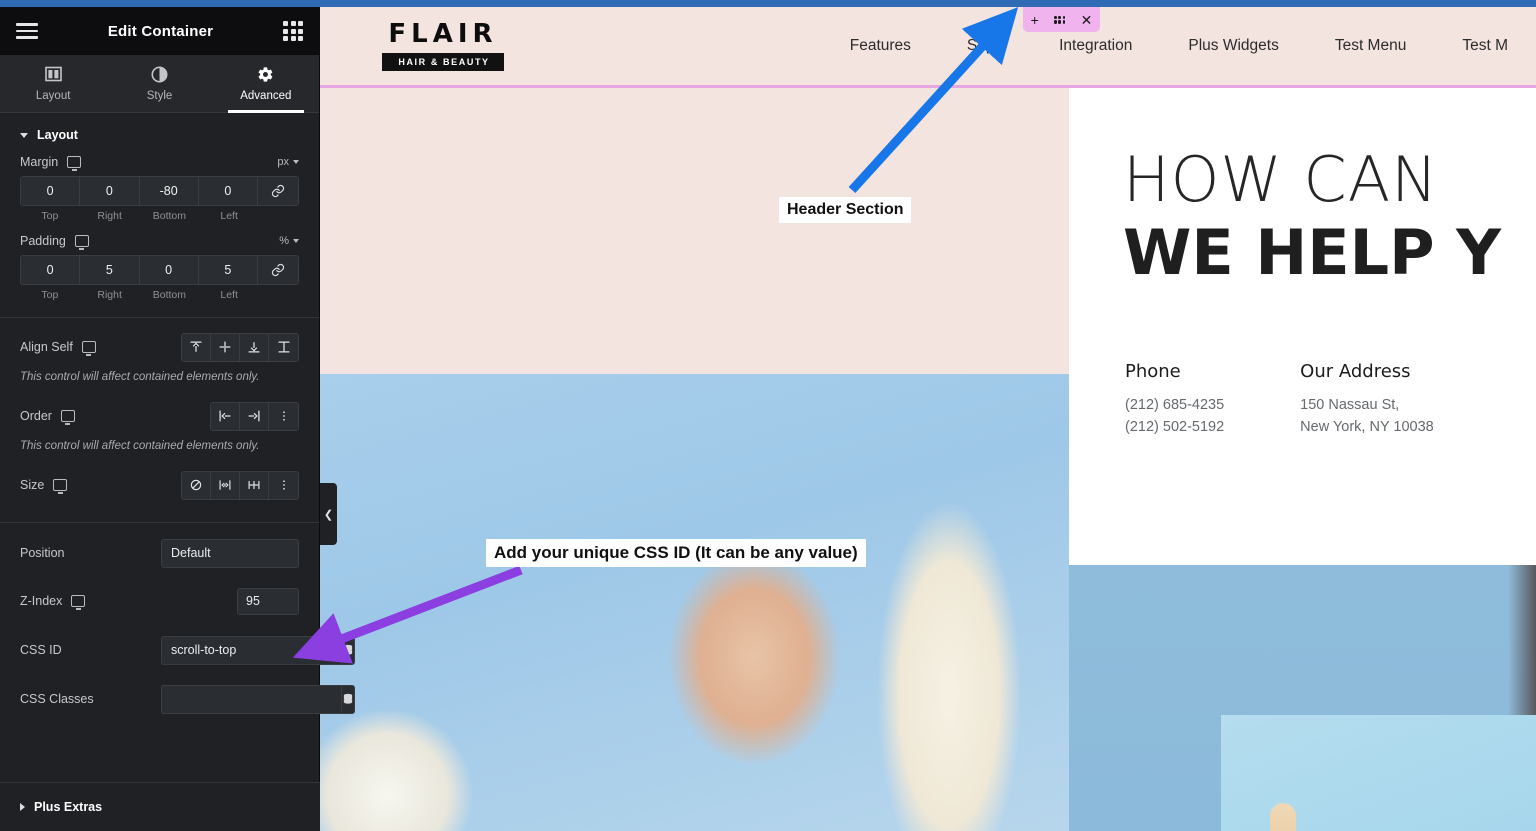 Image resolution: width=1536 pixels, height=831 pixels. Describe the element at coordinates (1485, 46) in the screenshot. I see `nav-item-test-menu-2: Test M` at that location.